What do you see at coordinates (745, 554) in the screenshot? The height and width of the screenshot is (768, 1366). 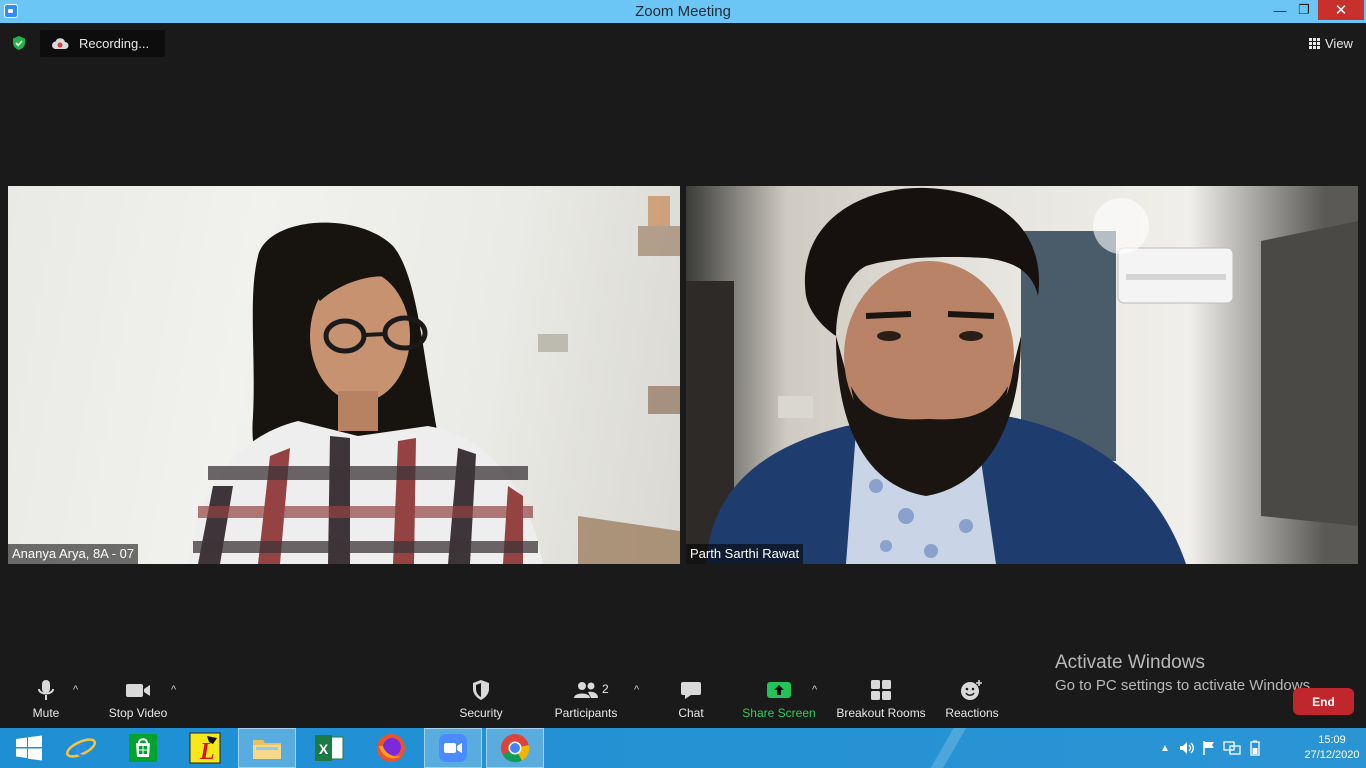 I see `participant-name-label: Parth Sarthi Rawat` at bounding box center [745, 554].